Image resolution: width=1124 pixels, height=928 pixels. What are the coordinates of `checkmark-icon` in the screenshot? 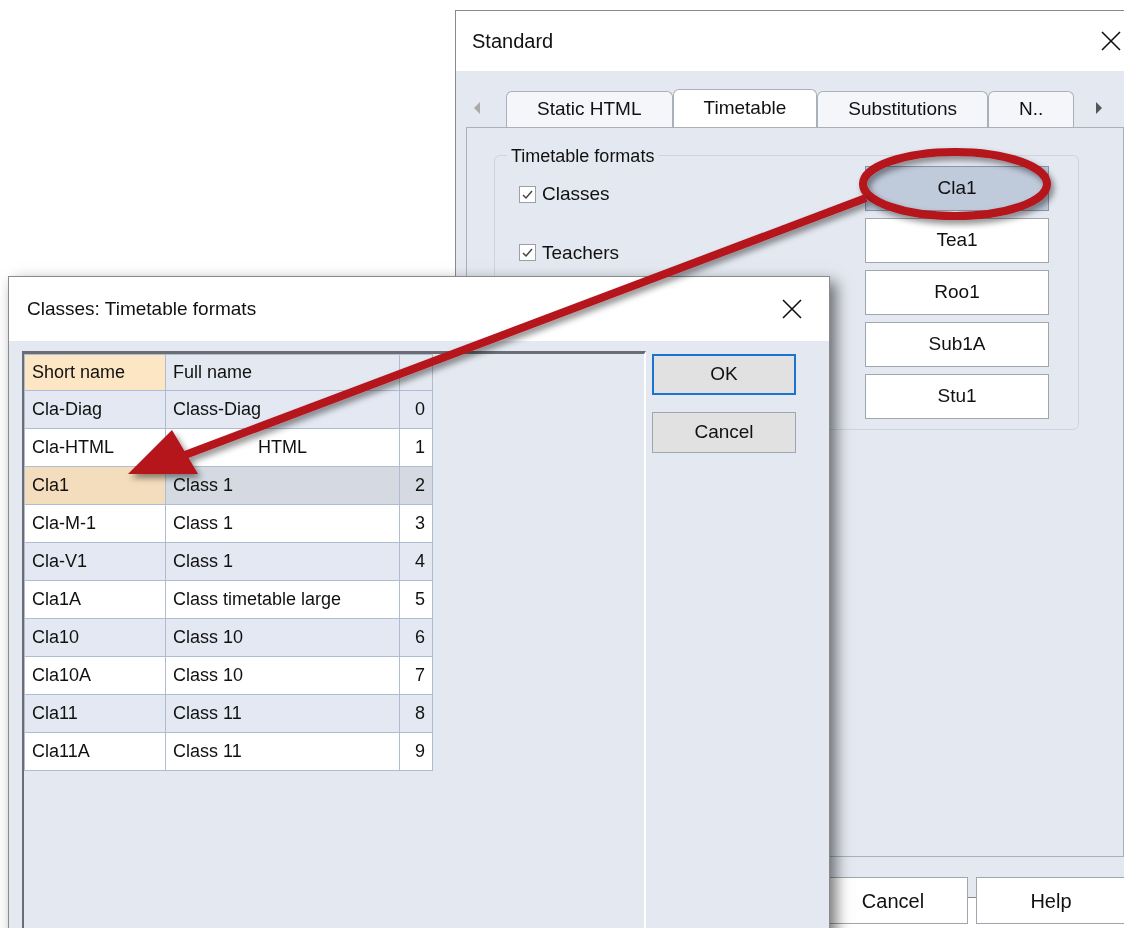 It's located at (527, 253).